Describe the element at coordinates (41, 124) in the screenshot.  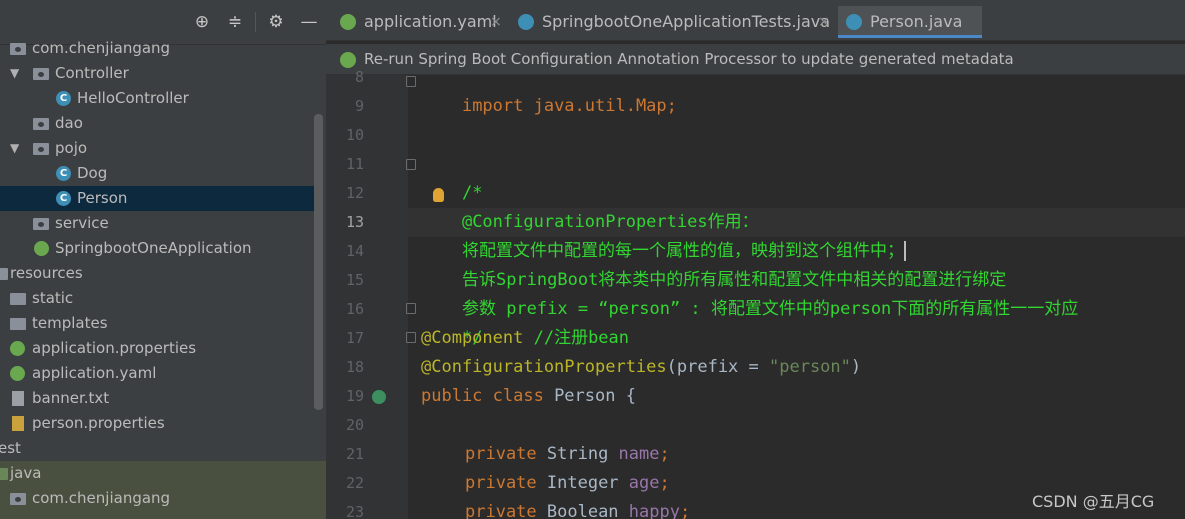
I see `package-icon` at that location.